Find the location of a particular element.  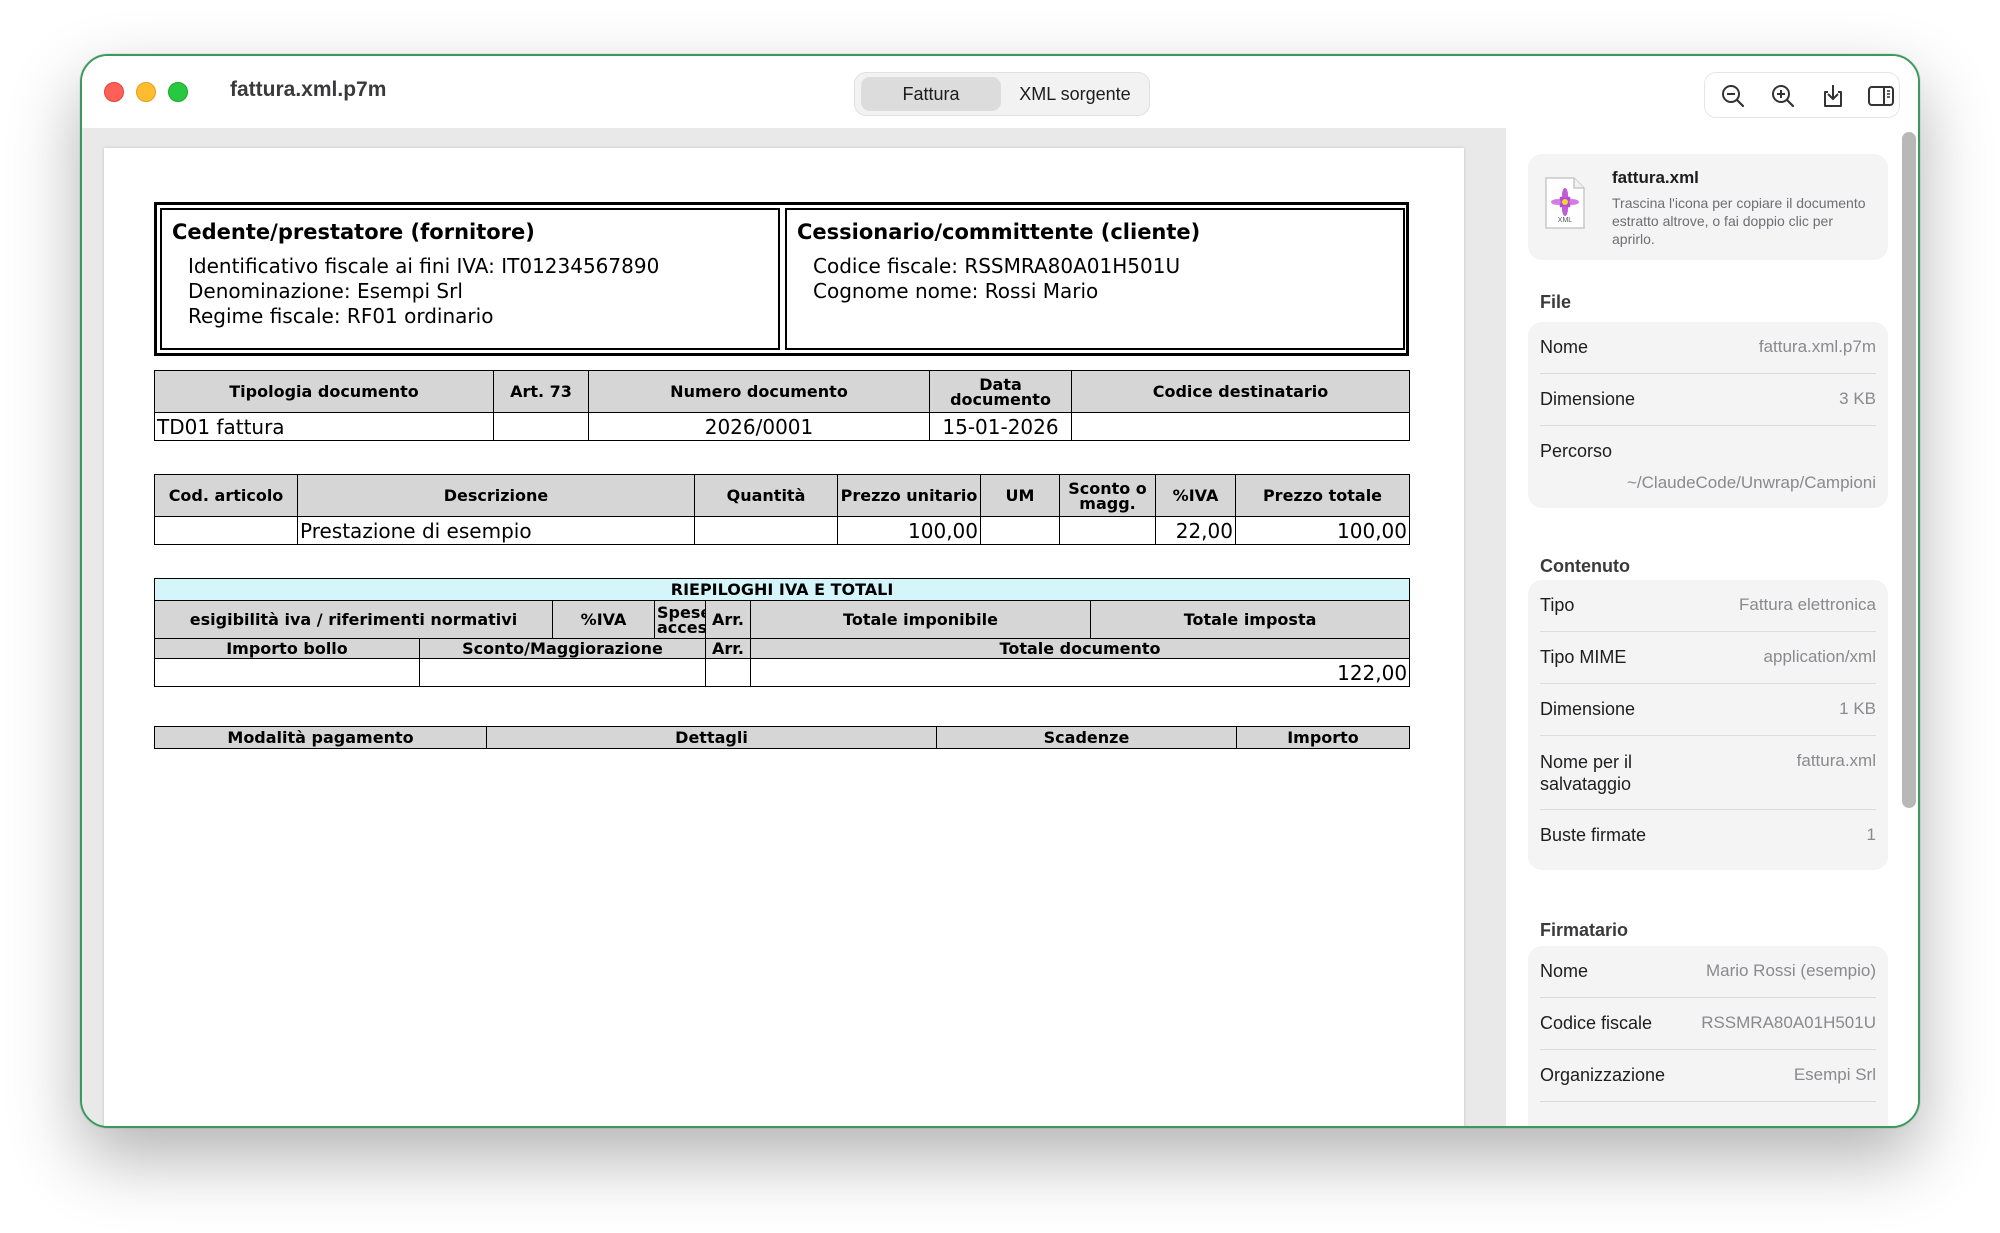

header-cell: Scadenze is located at coordinates (1086, 737).